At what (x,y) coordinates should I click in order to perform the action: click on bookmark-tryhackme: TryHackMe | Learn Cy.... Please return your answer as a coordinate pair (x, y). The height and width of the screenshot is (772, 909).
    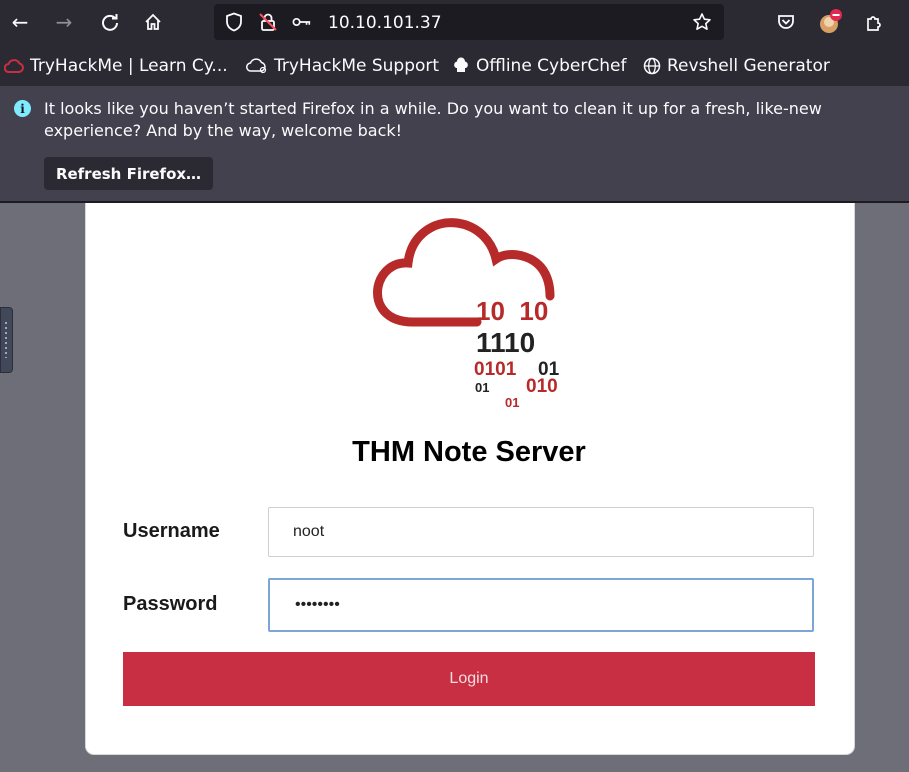
    Looking at the image, I should click on (116, 66).